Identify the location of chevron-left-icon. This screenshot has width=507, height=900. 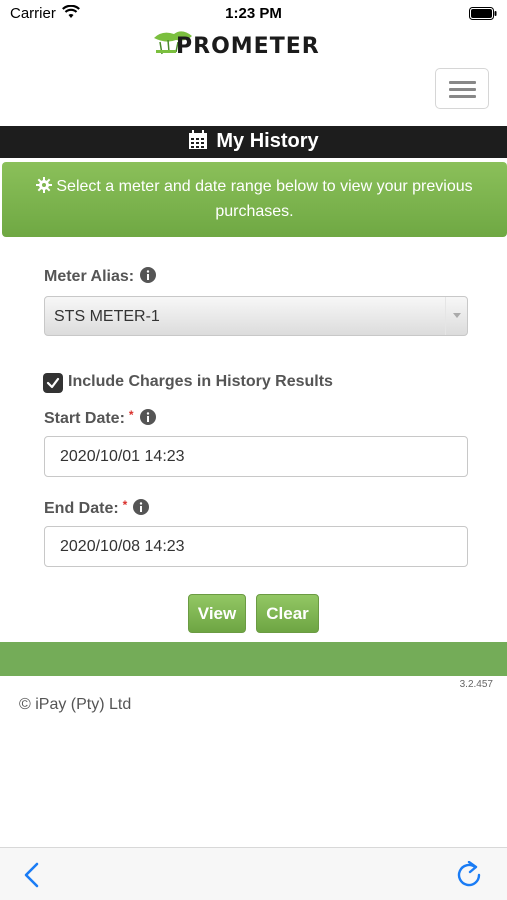
(32, 875).